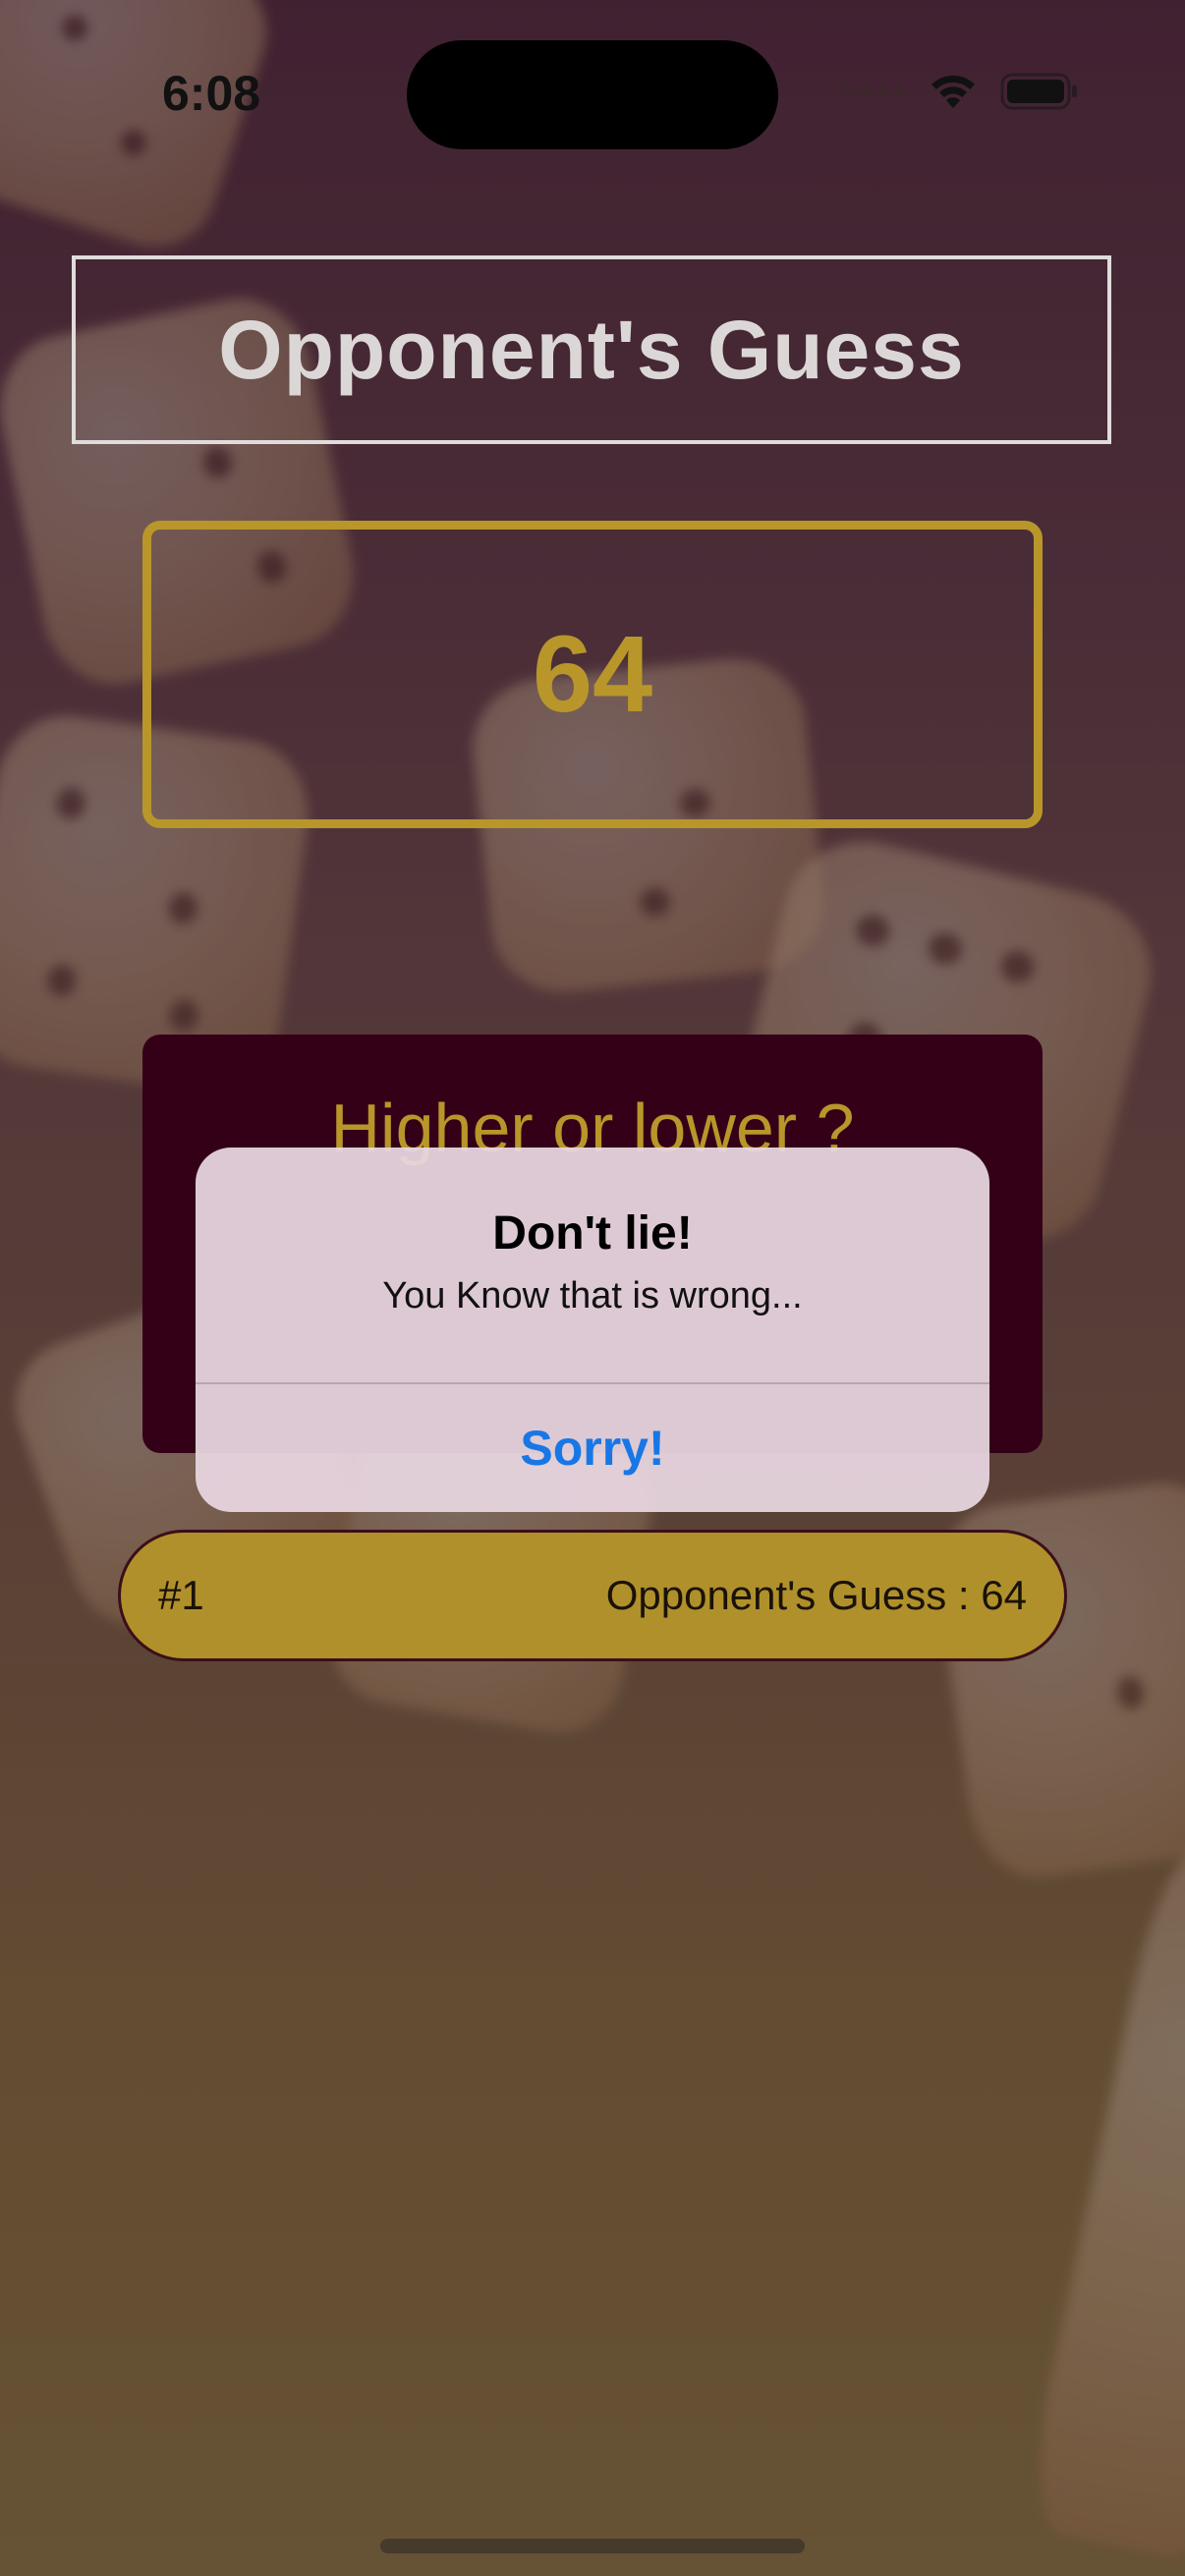 The width and height of the screenshot is (1185, 2576). Describe the element at coordinates (875, 91) in the screenshot. I see `cellular-signal-icon` at that location.